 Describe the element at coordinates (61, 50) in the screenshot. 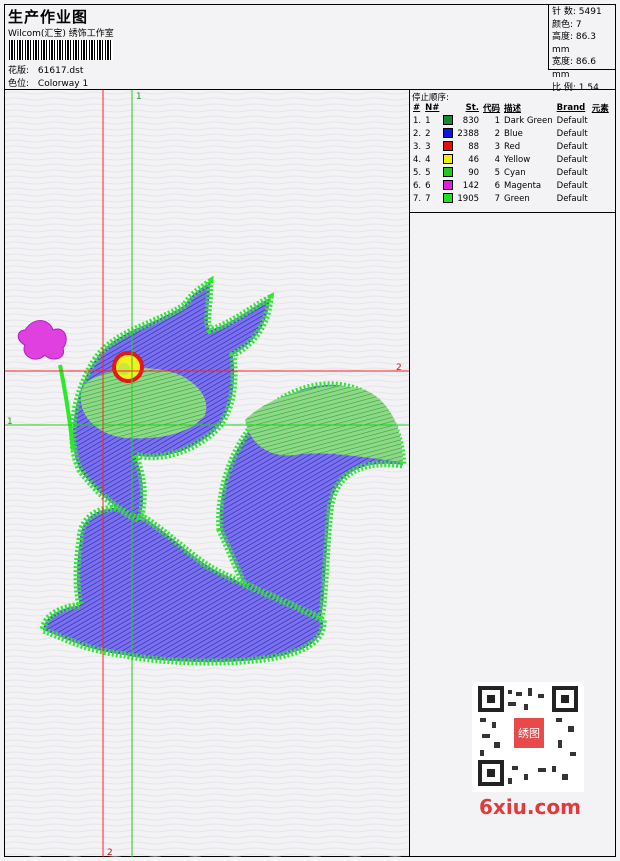

I see `barcode` at that location.